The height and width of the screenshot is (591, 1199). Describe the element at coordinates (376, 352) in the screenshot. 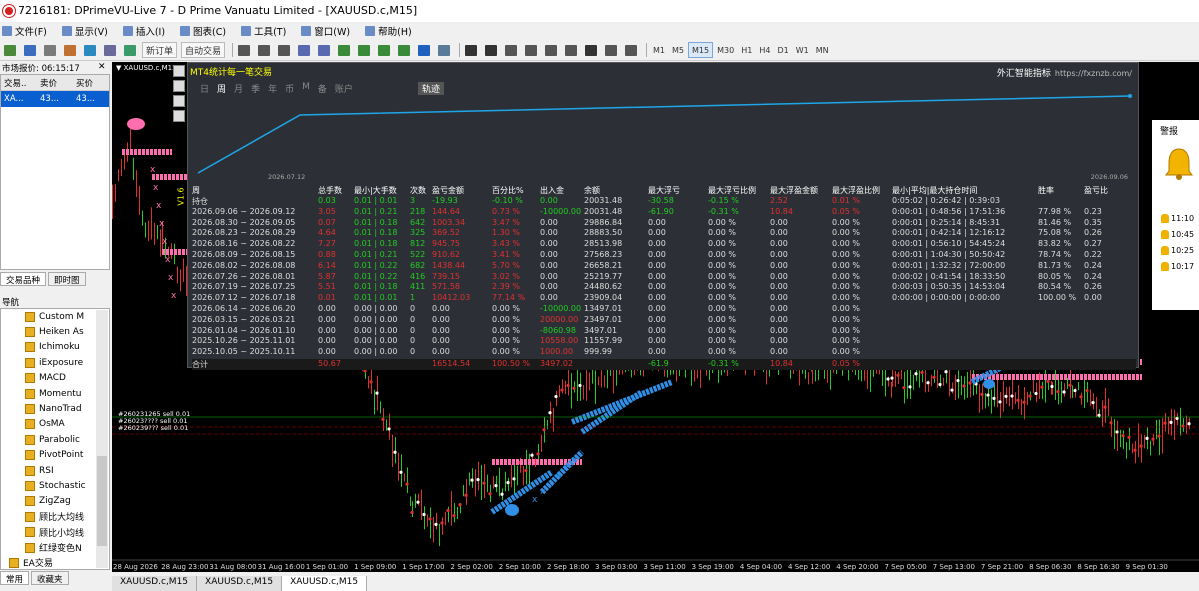

I see `stats-cell: 0.00 | 0.00` at that location.